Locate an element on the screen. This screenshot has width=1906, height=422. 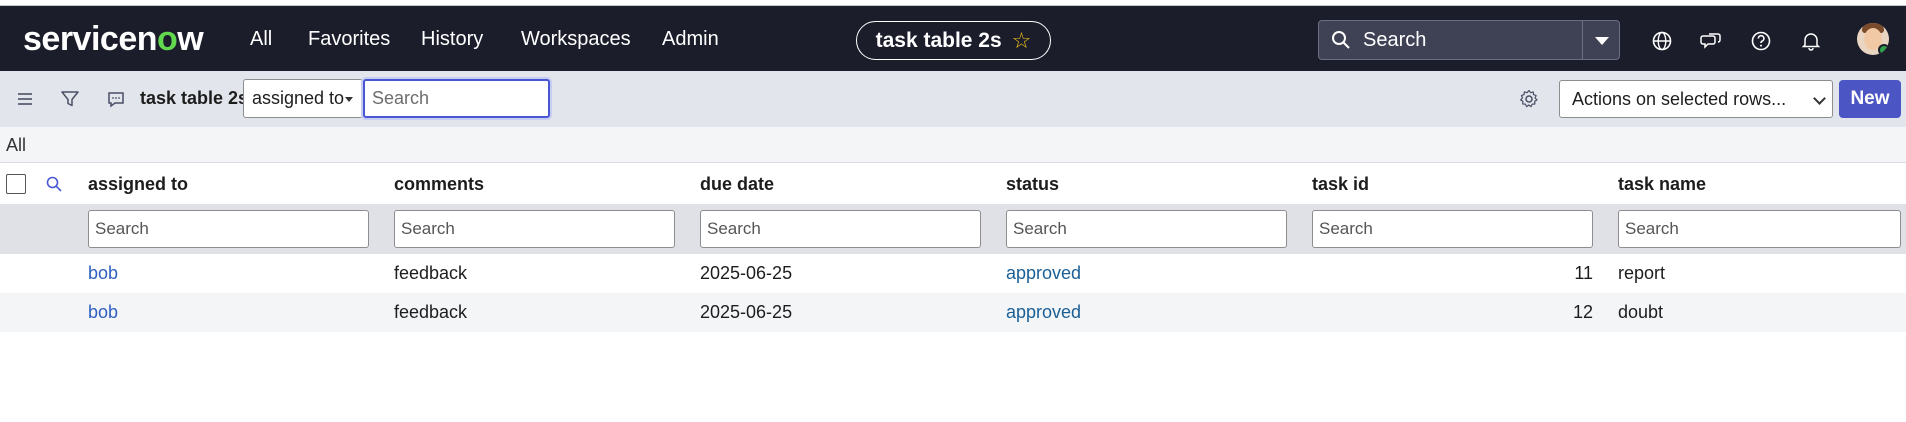
cell-task-name: report is located at coordinates (1642, 273).